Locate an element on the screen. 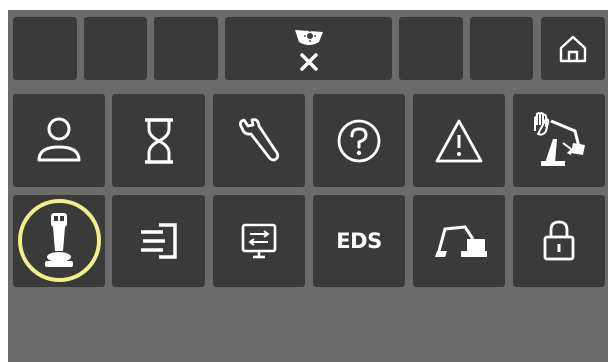 This screenshot has width=610, height=362. lamp-off-icon is located at coordinates (308, 50).